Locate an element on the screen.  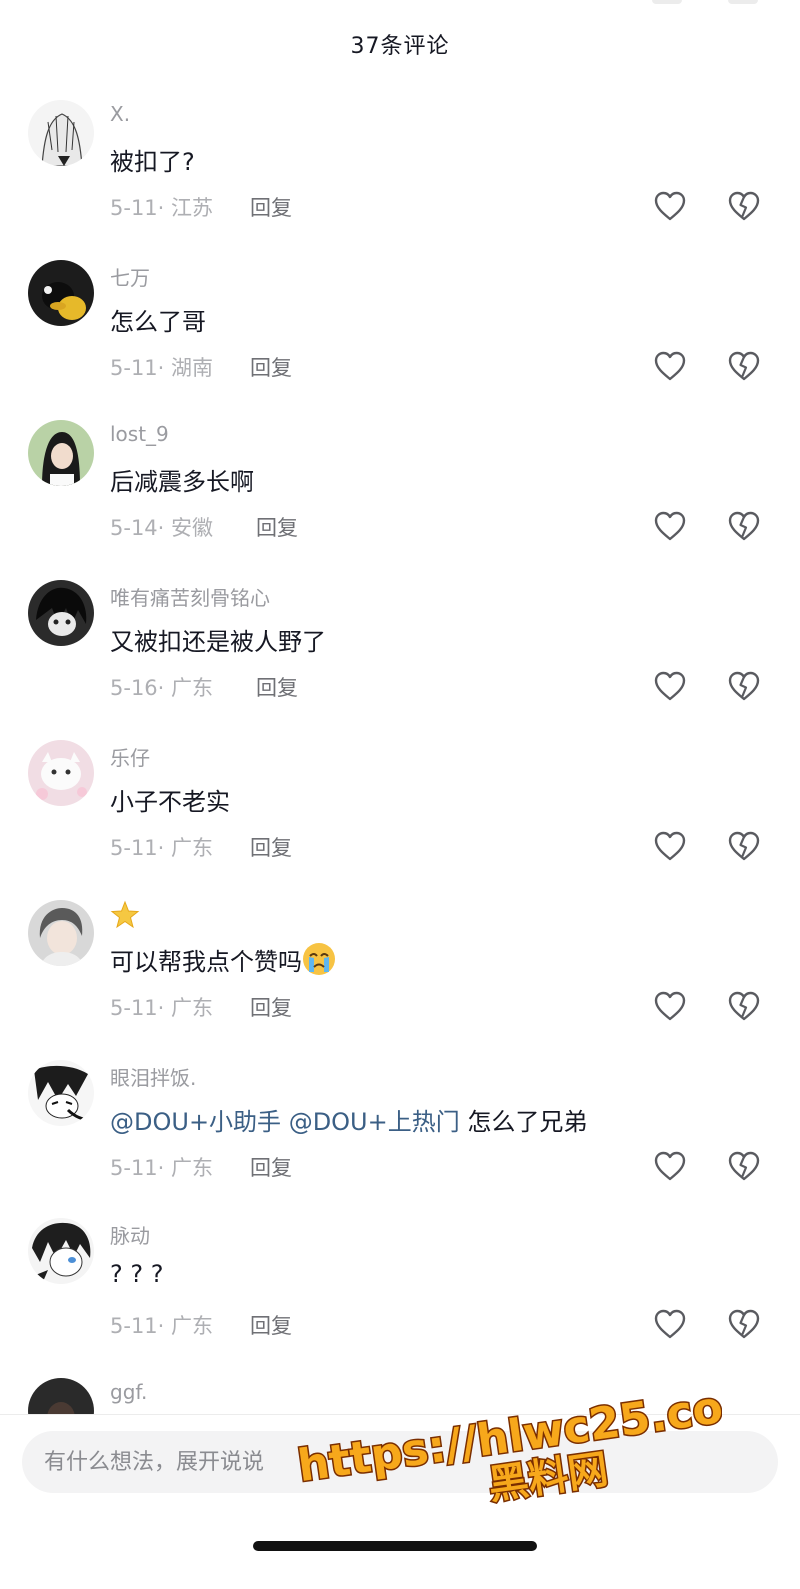
username: 七万 is located at coordinates (130, 276).